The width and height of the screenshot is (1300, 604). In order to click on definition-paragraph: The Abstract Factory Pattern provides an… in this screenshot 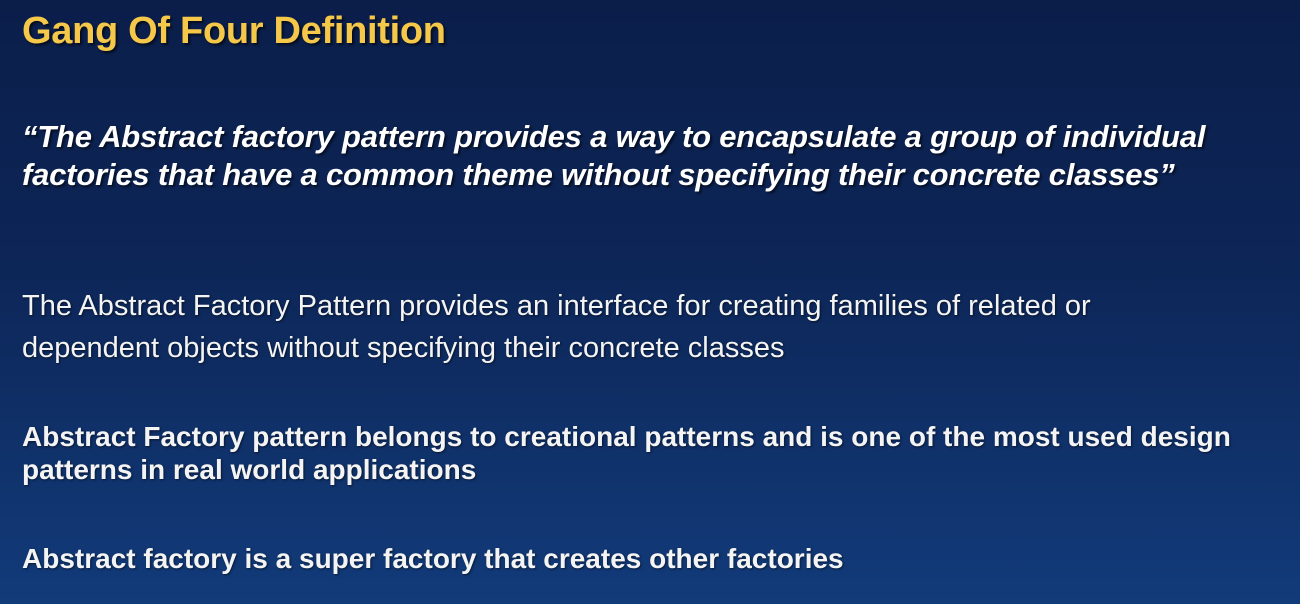, I will do `click(556, 327)`.